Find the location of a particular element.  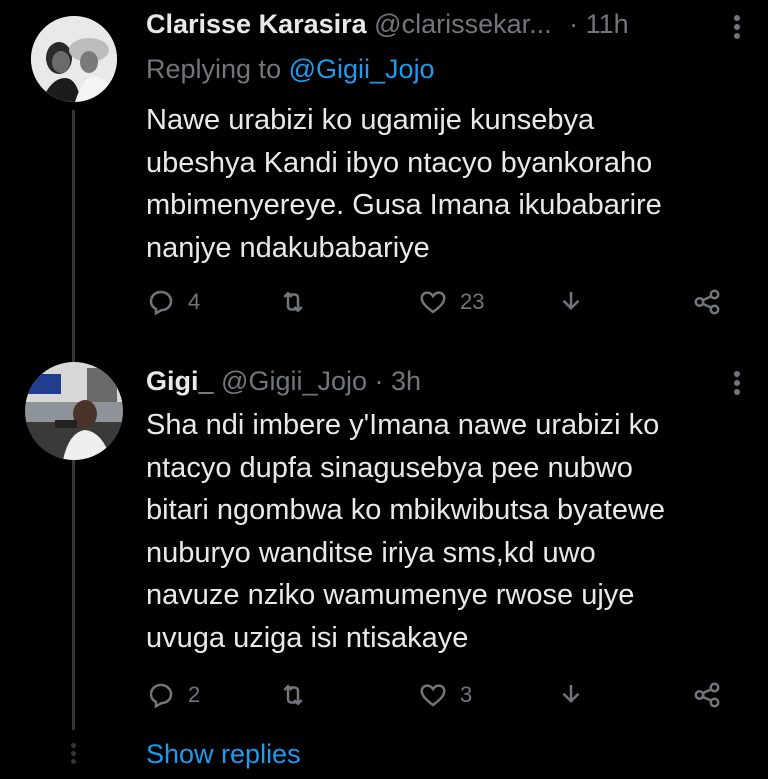

reply-button: 2 is located at coordinates (173, 695).